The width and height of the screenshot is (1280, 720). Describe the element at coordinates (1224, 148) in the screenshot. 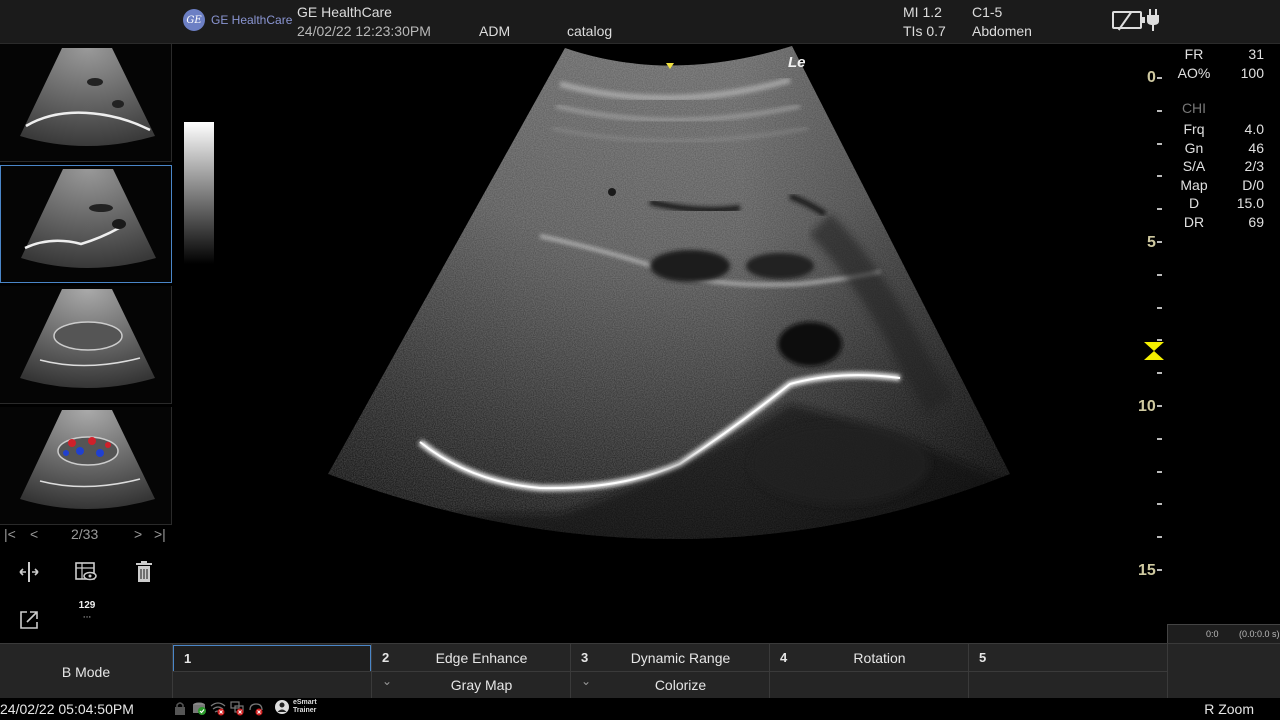

I see `param-gain: Gn 46` at that location.